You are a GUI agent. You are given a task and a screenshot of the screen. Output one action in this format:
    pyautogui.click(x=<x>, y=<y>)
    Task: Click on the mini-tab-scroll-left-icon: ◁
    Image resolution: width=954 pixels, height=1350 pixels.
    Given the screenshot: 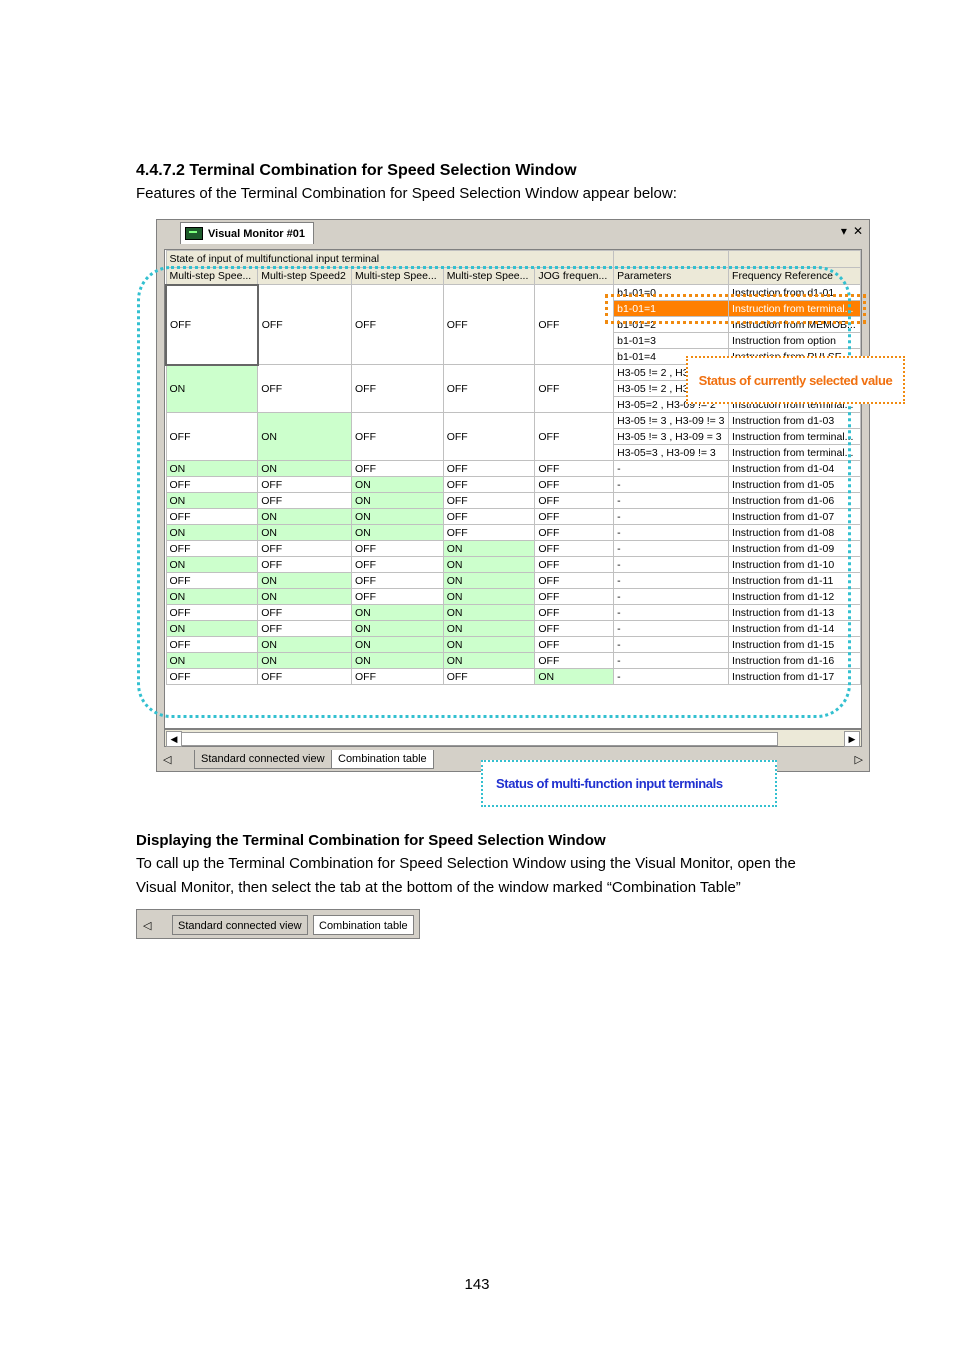 What is the action you would take?
    pyautogui.click(x=147, y=926)
    